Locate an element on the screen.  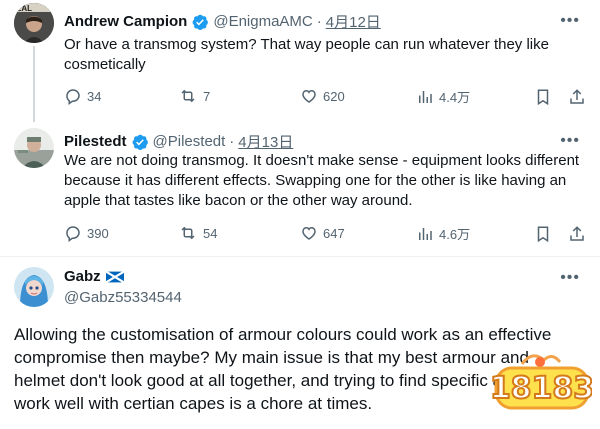
avatar: EAL is located at coordinates (34, 23).